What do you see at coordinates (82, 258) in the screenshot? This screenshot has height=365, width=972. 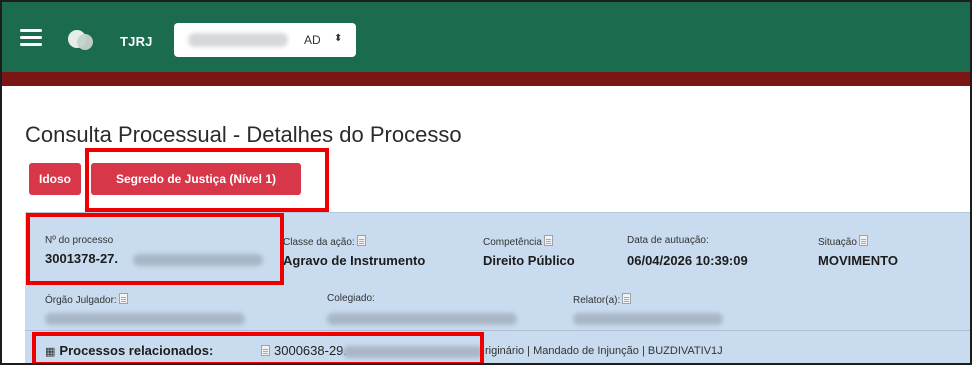 I see `process-number-value: 3001378-27.` at bounding box center [82, 258].